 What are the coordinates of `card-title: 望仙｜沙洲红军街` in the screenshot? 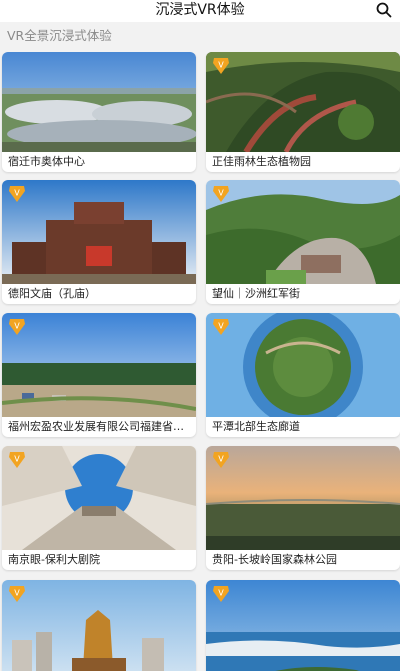 It's located at (256, 293).